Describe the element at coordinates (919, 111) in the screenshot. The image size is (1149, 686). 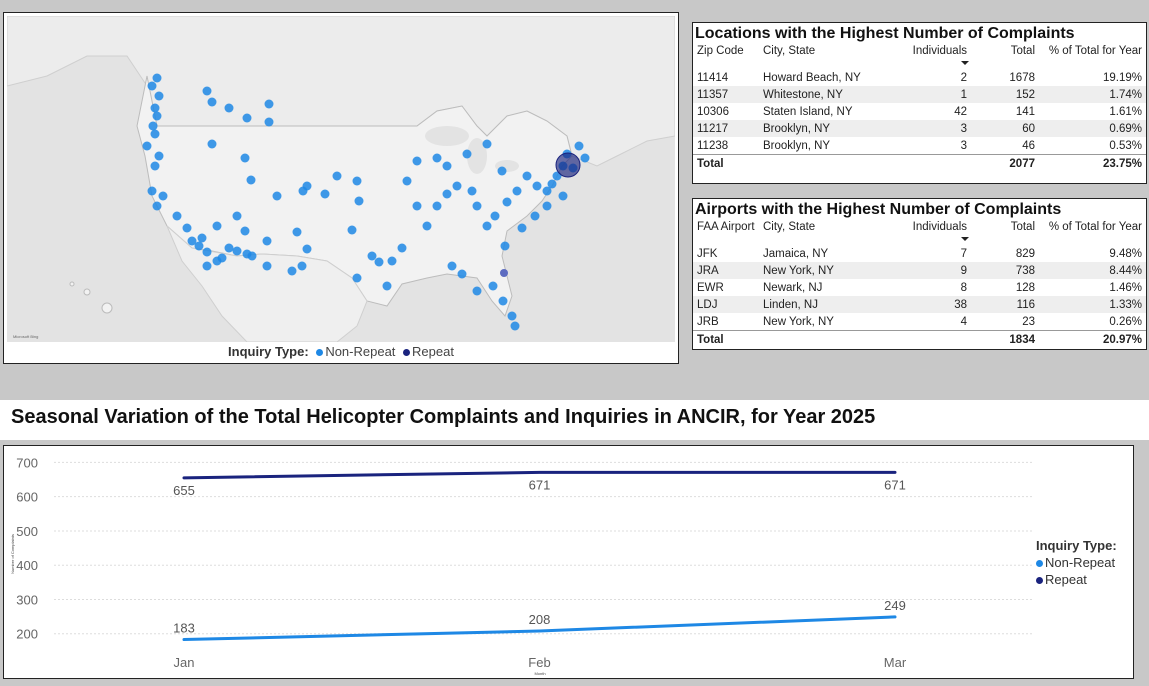
I see `table-row: 10306 Staten Island, NY 42 141 1.61%` at that location.